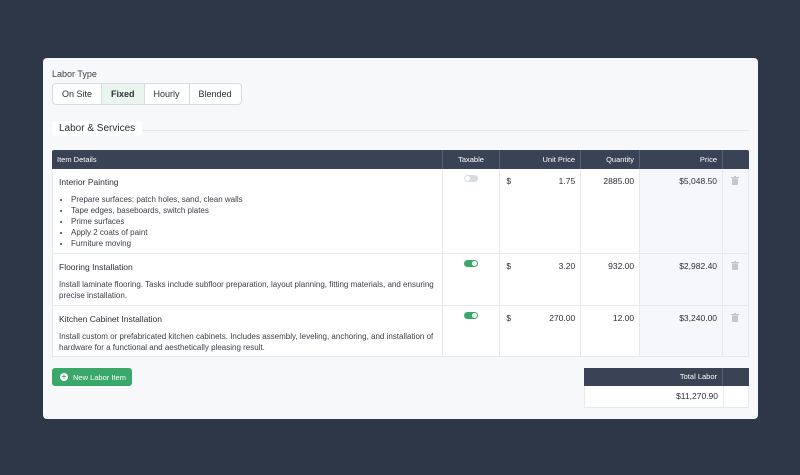 The image size is (800, 475). Describe the element at coordinates (74, 74) in the screenshot. I see `labor-type-label: Labor Type` at that location.